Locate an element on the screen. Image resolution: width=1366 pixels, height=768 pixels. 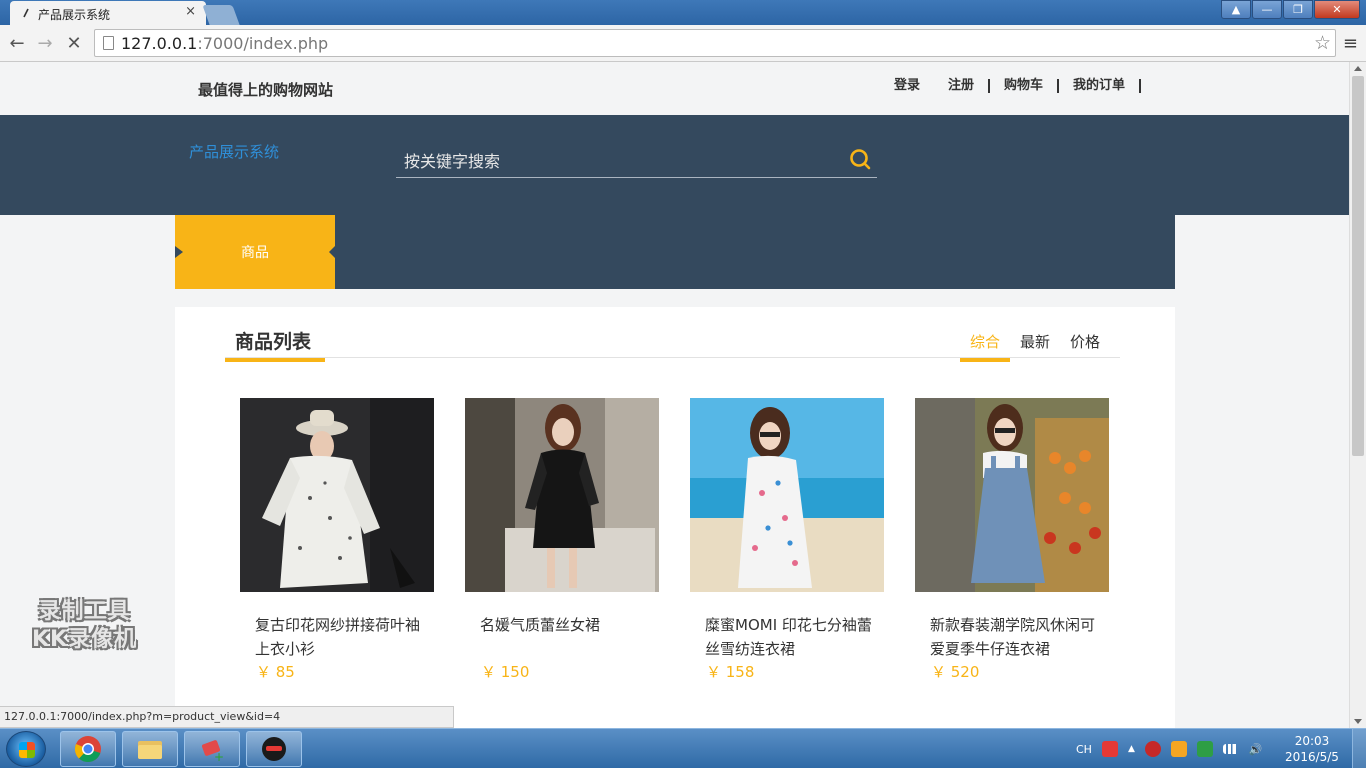
product-name: 复古印花网纱拼接荷叶袖上衣小衫 is located at coordinates (337, 637).